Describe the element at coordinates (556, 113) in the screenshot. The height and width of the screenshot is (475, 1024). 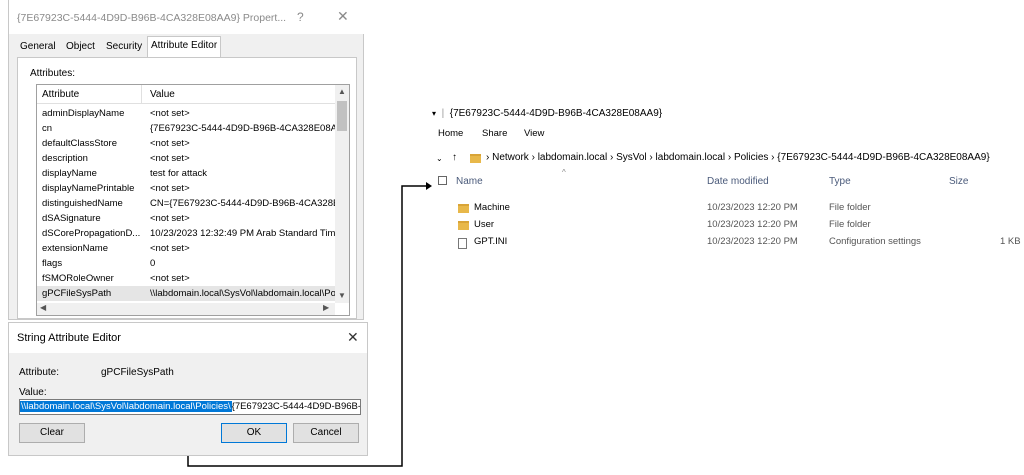
I see `explorer-title-text: {7E67923C-5444-4D9D-B96B-4CA328E08AA9}` at that location.